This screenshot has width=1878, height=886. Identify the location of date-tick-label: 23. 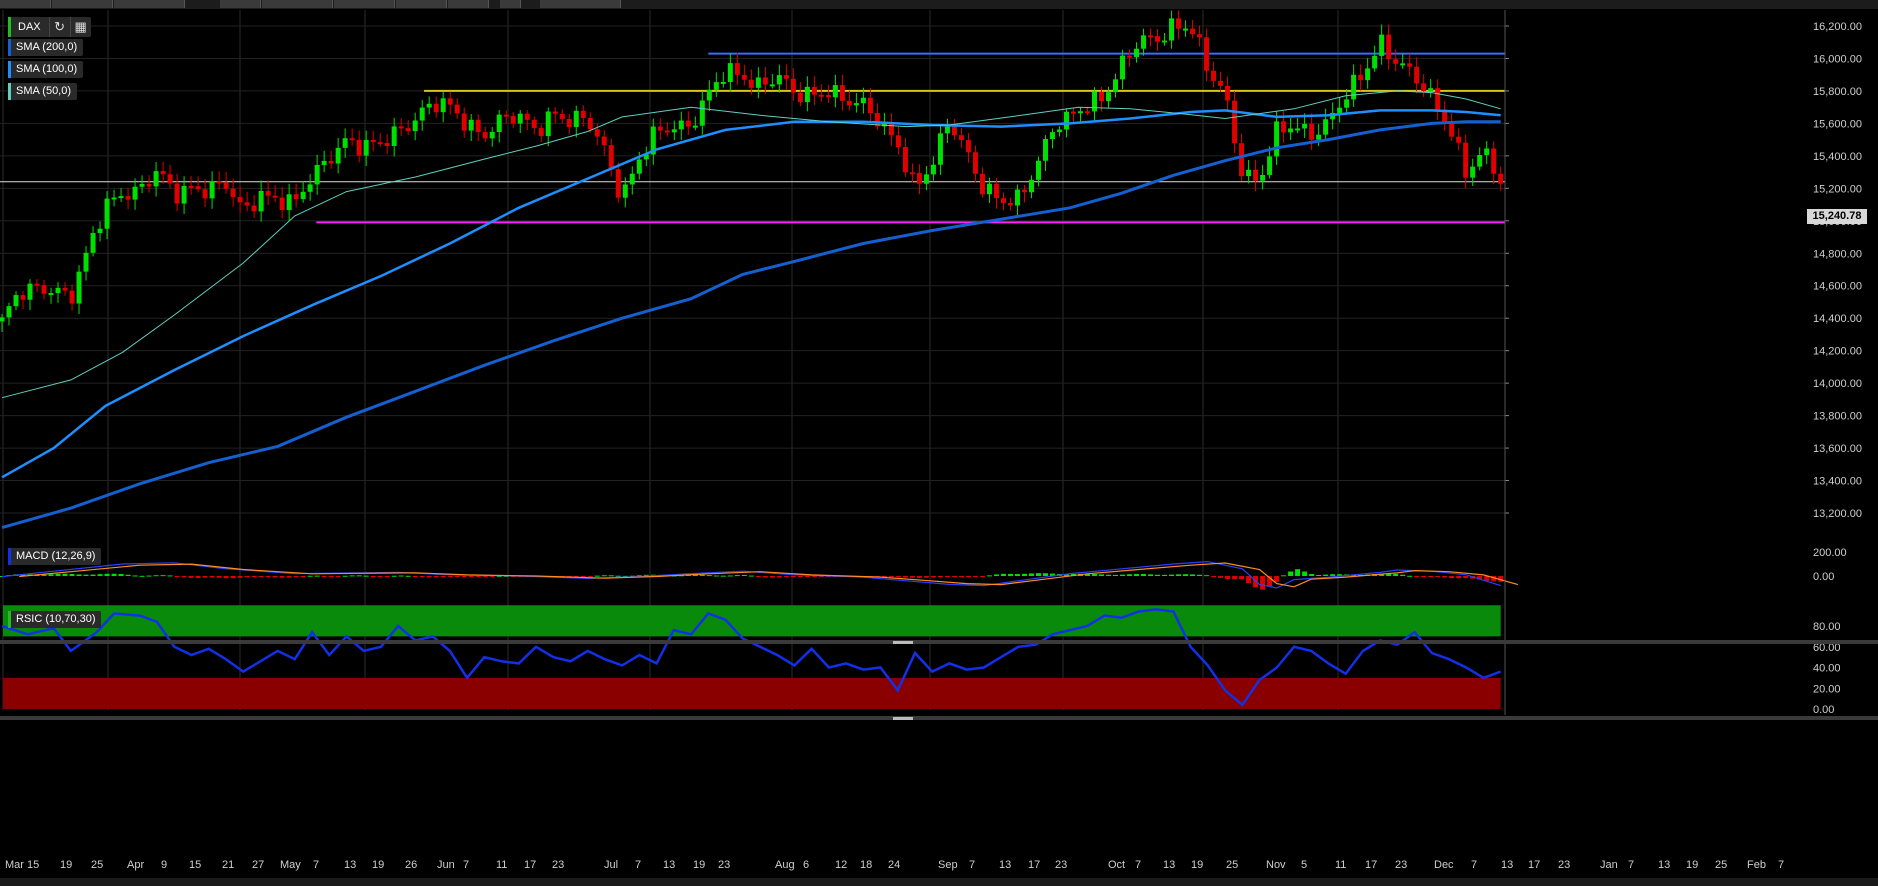
(724, 865).